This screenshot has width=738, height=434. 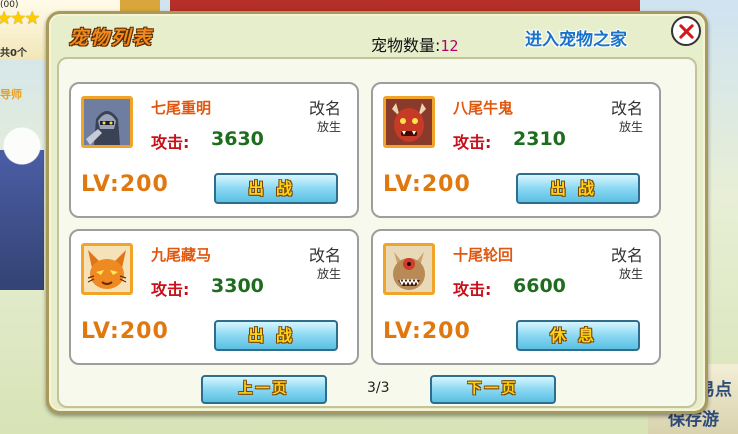 I want to click on pet-card: 七尾重明 改名 放生 攻击: 3630 LV:200 出战, so click(x=214, y=150).